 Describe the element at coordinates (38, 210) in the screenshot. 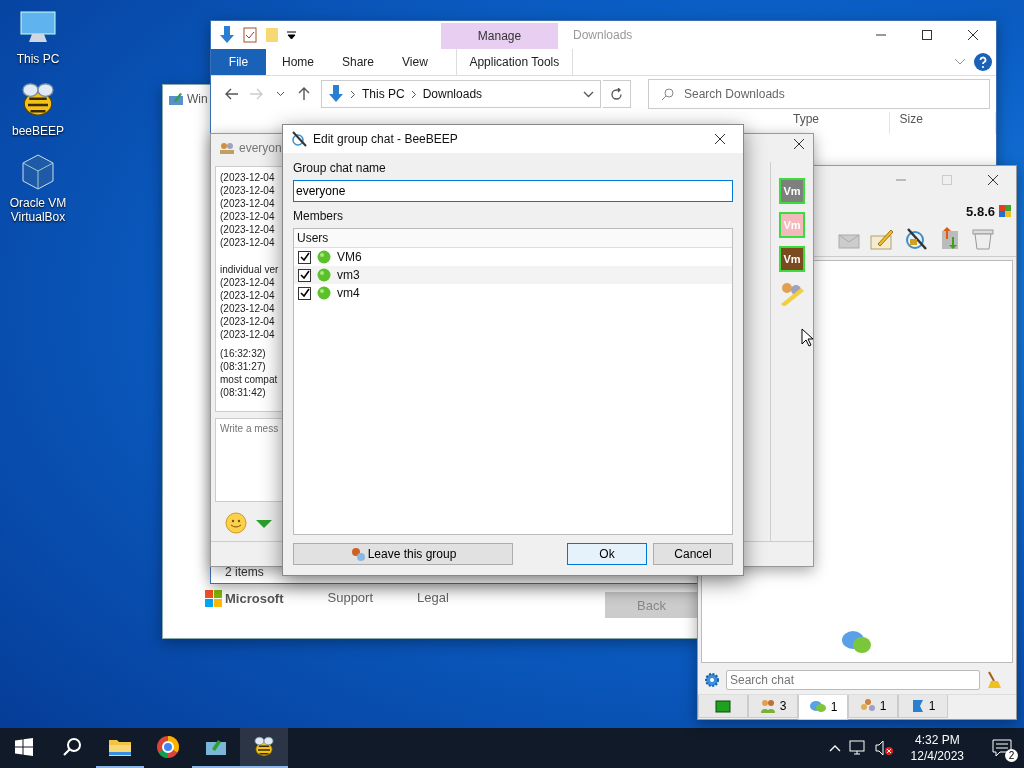

I see `desktop-icon-label: Oracle VM VirtualBox` at that location.